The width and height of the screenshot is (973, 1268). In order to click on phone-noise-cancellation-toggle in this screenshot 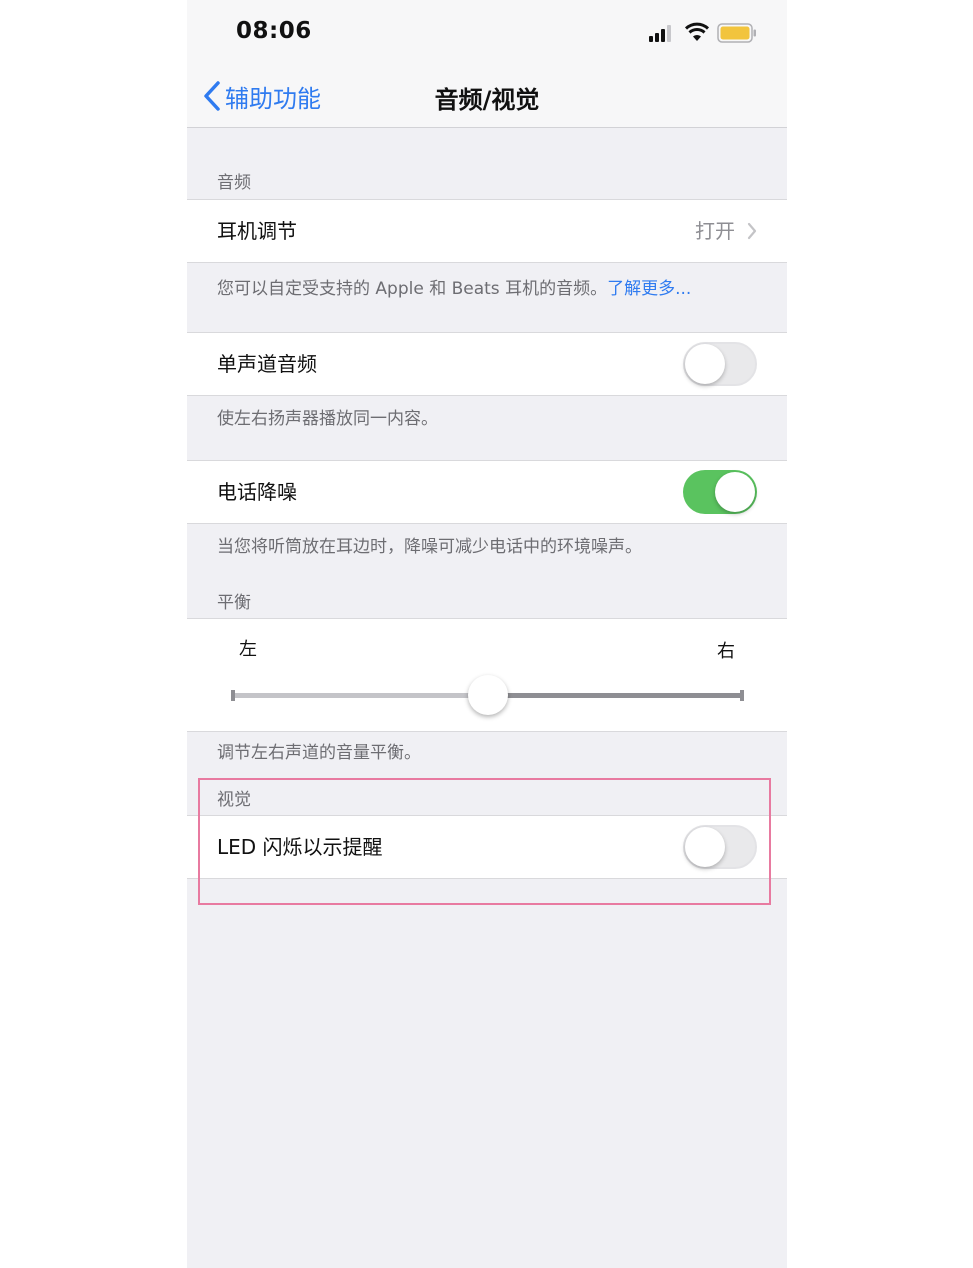, I will do `click(720, 492)`.